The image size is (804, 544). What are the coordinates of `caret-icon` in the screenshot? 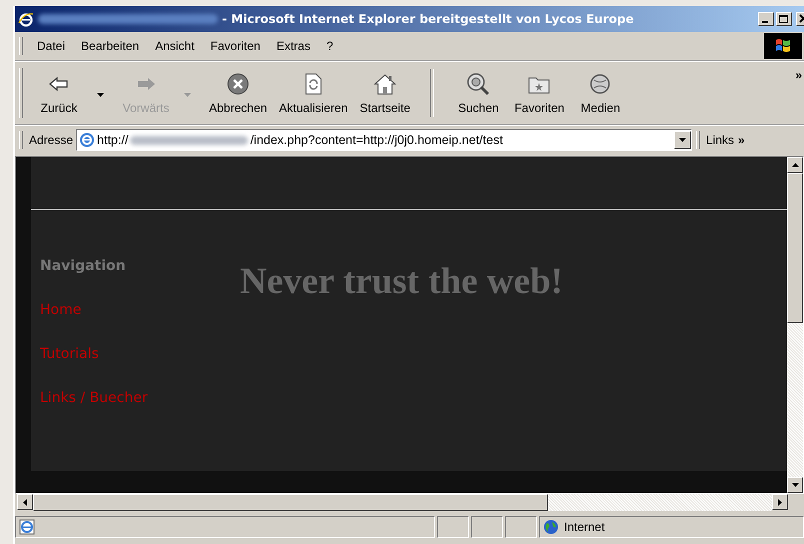 It's located at (682, 140).